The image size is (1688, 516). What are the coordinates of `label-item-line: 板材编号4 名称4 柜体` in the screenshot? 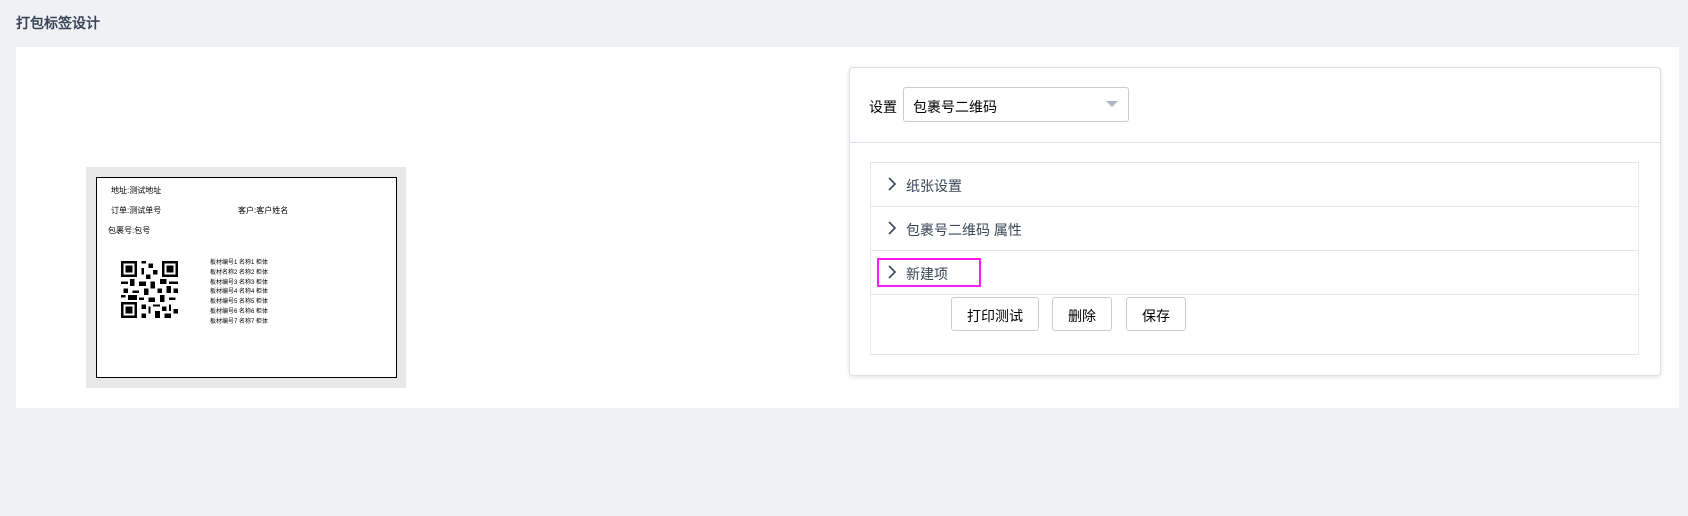 It's located at (239, 292).